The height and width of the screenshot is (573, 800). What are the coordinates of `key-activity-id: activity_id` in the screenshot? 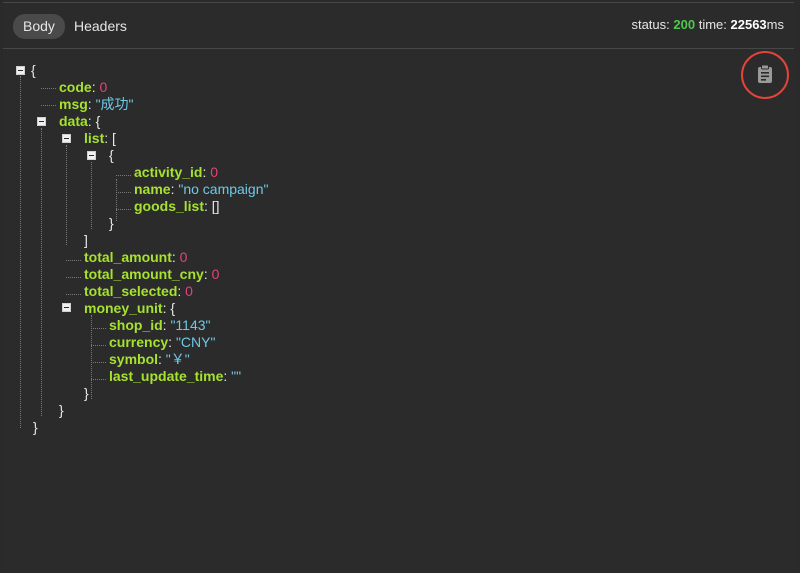 It's located at (168, 172).